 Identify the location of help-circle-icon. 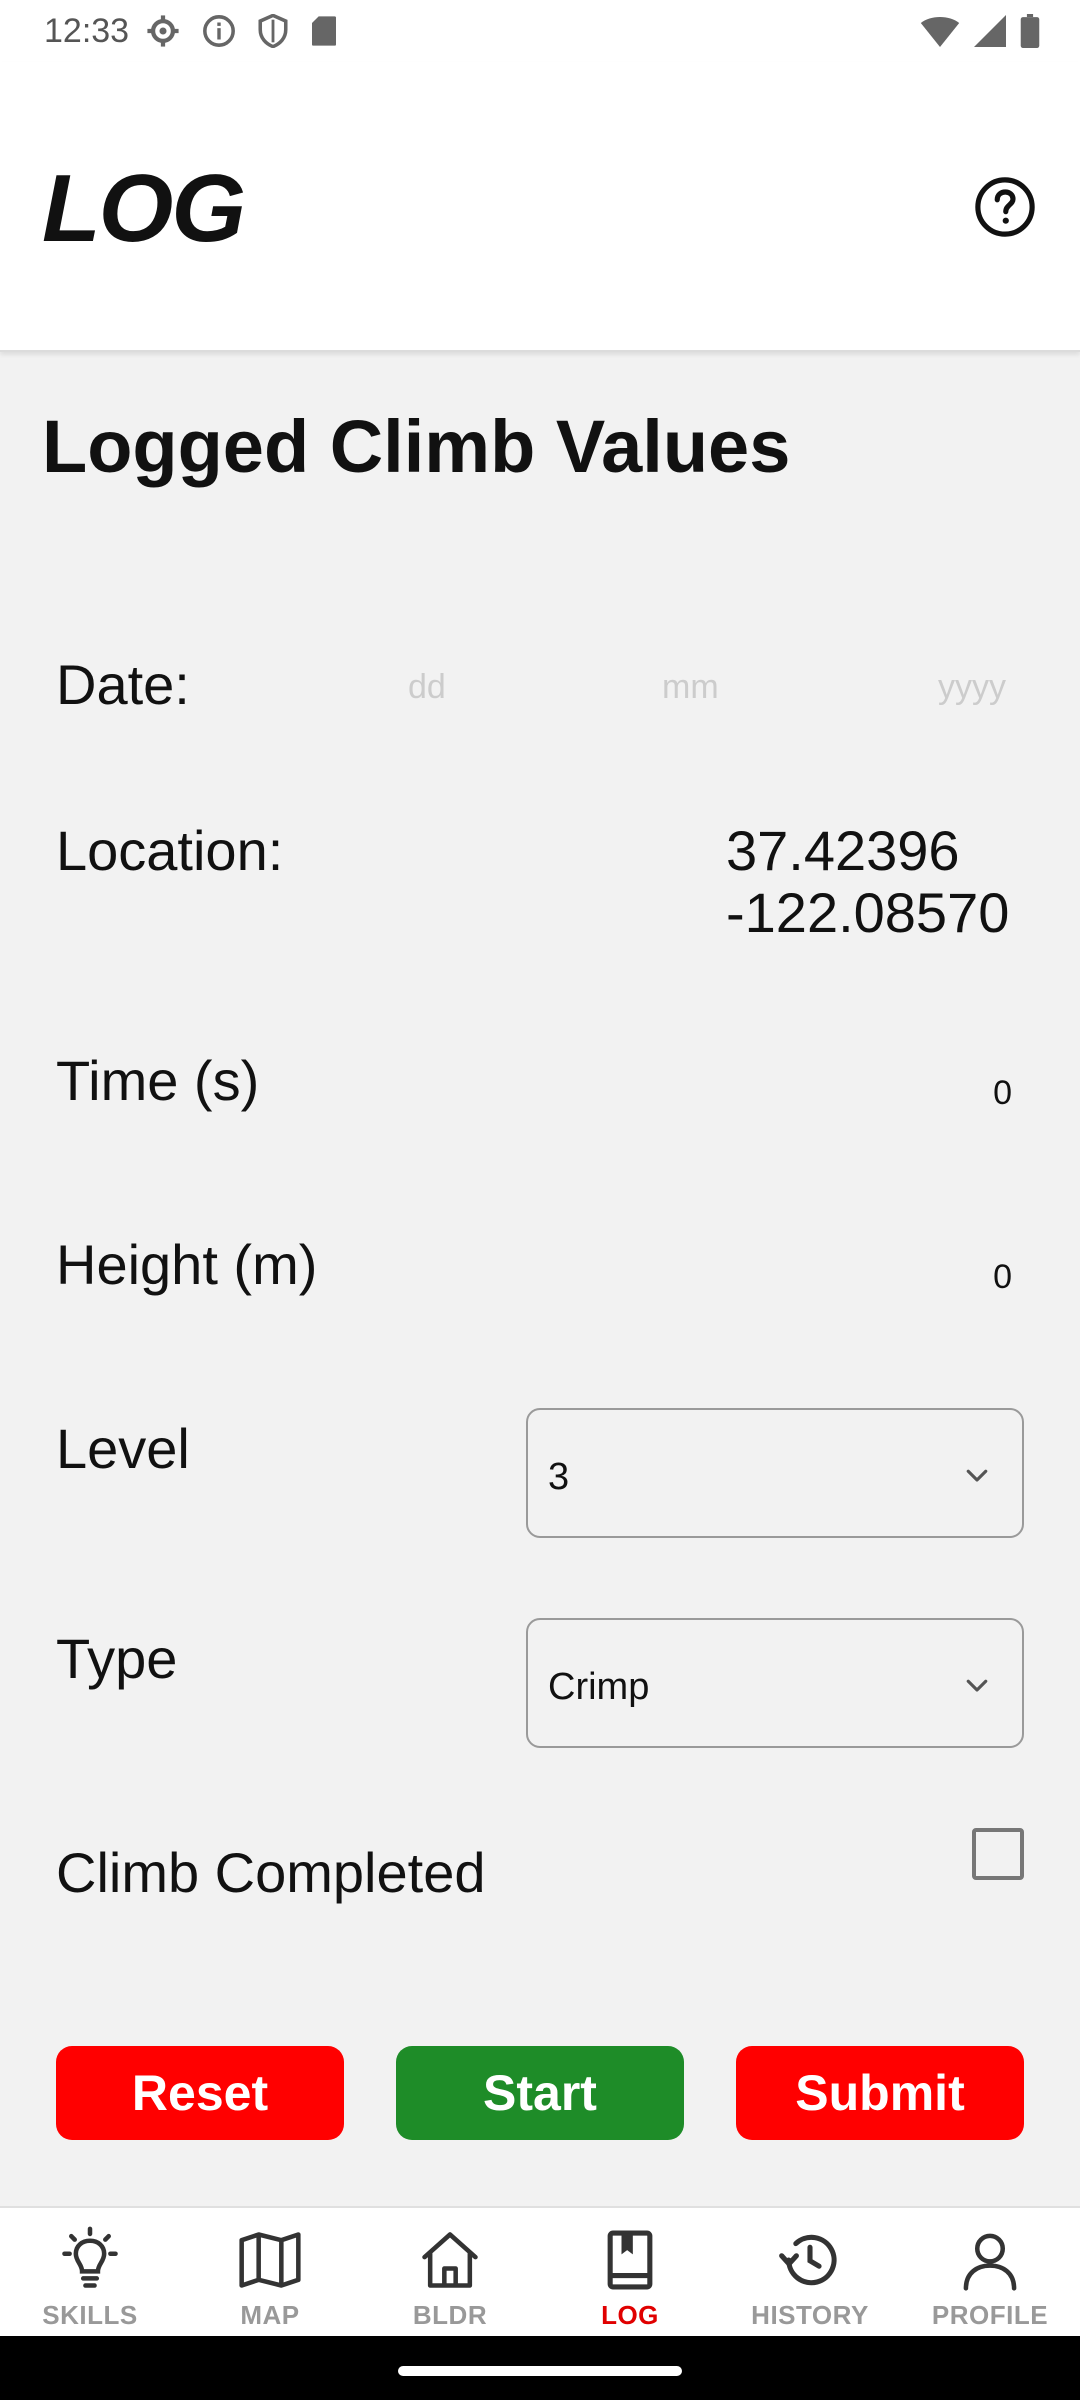
(1005, 207).